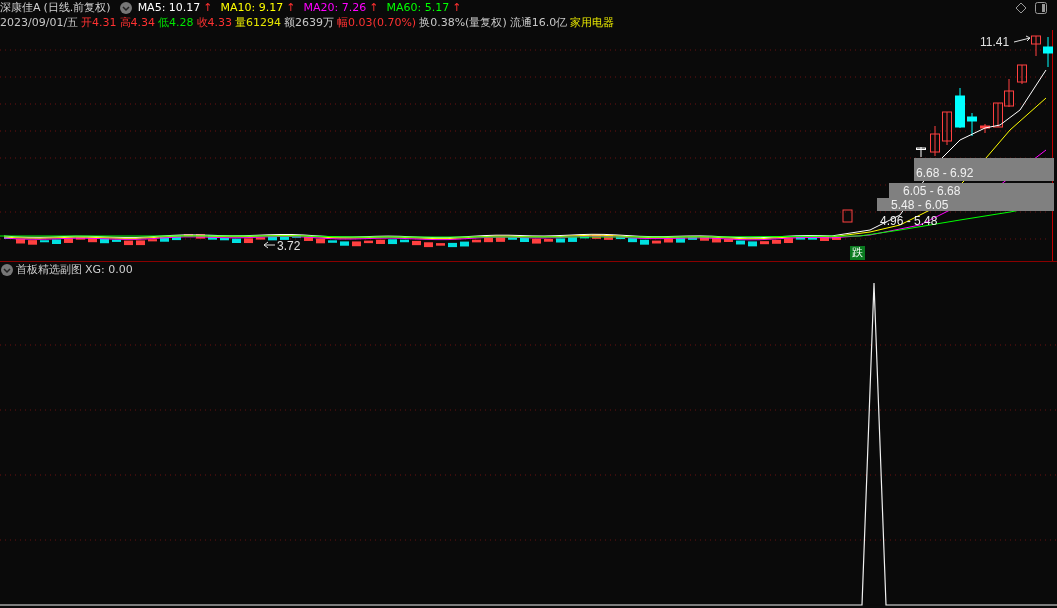 The image size is (1057, 608). I want to click on quote-value: 额2639万, so click(309, 22).